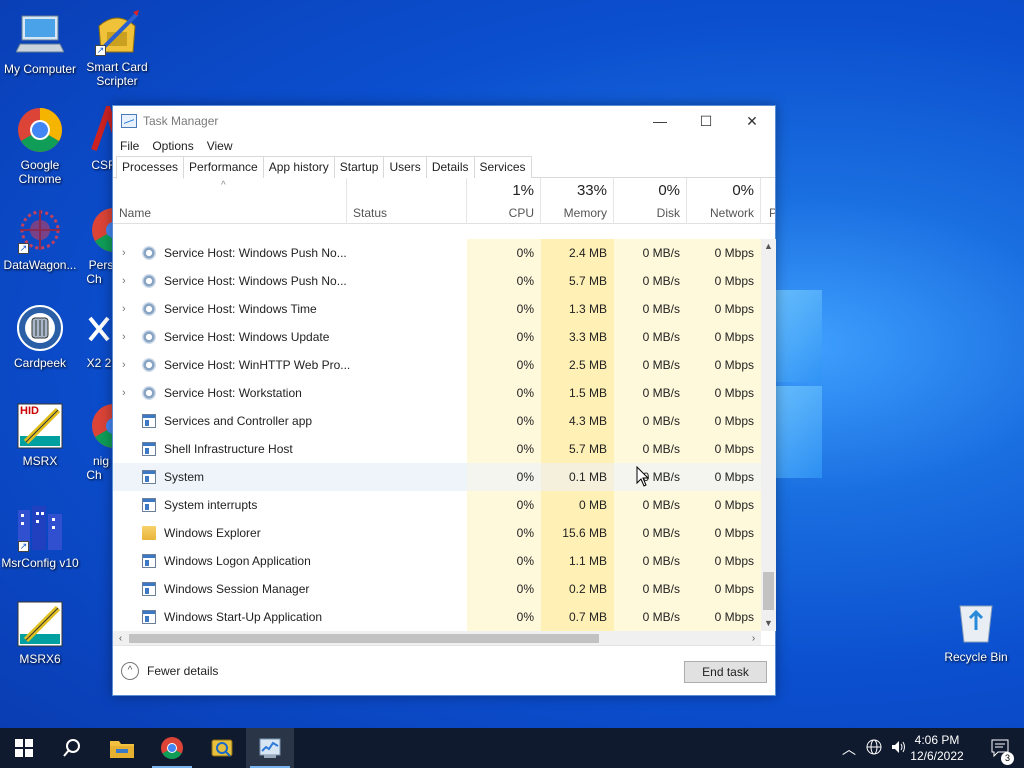 The width and height of the screenshot is (1024, 768). What do you see at coordinates (220, 146) in the screenshot?
I see `menu-view: View` at bounding box center [220, 146].